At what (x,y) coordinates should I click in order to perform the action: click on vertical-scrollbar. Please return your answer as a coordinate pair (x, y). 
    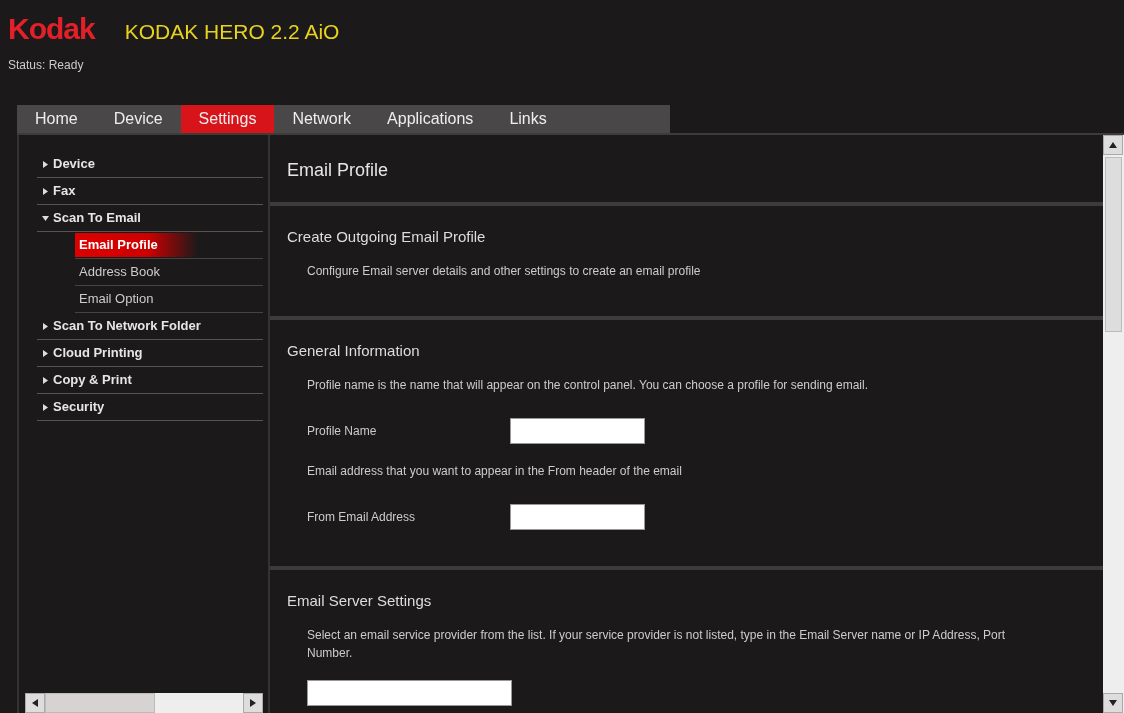
    Looking at the image, I should click on (1113, 424).